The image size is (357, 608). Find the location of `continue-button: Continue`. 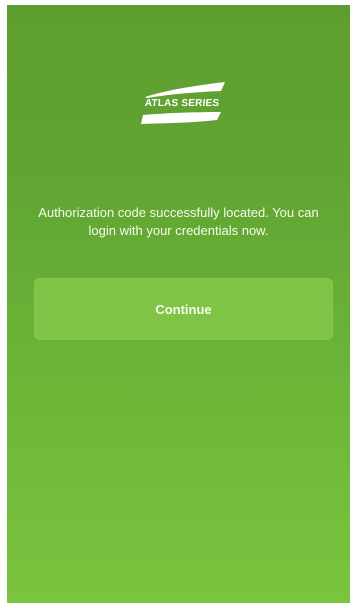

continue-button: Continue is located at coordinates (183, 309).